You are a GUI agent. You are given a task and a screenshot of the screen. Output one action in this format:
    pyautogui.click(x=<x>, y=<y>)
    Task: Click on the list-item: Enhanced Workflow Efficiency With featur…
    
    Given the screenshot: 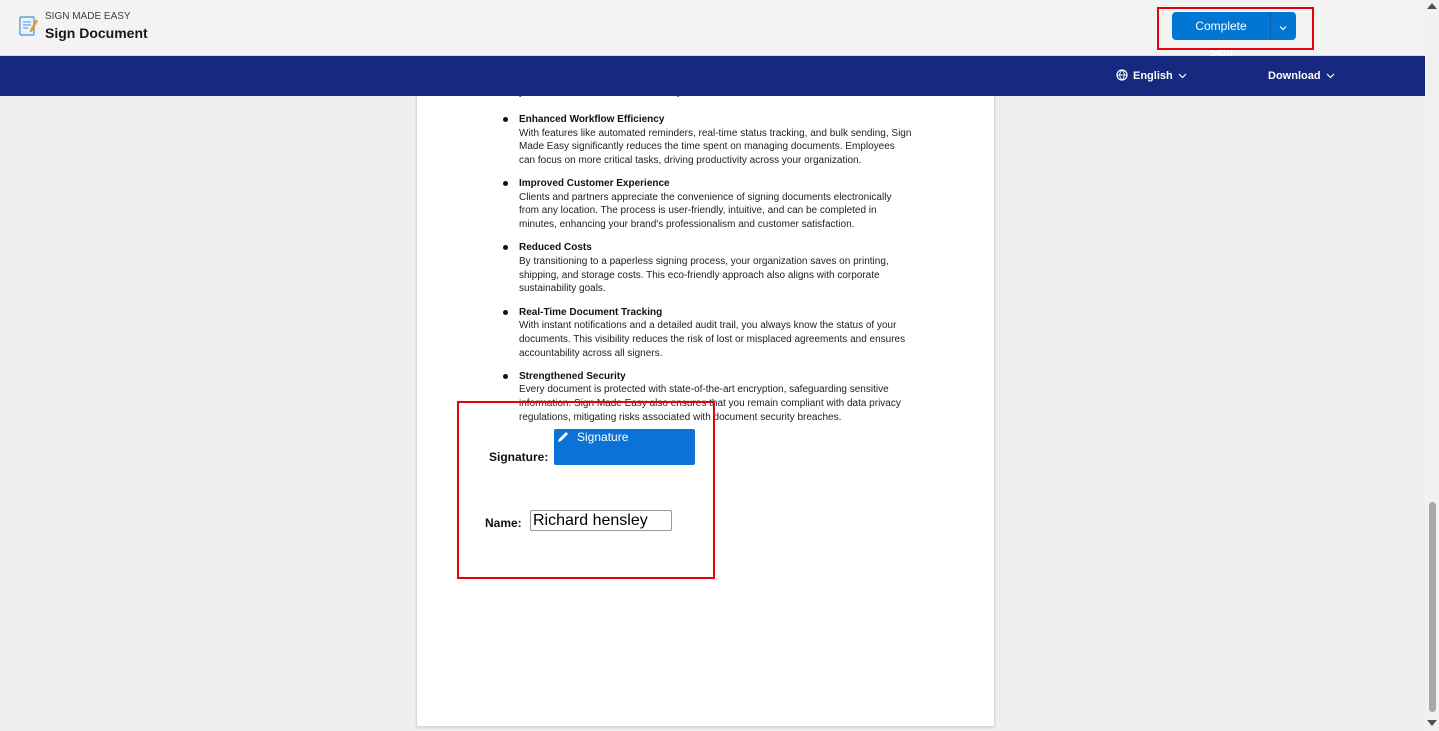 What is the action you would take?
    pyautogui.click(x=717, y=140)
    